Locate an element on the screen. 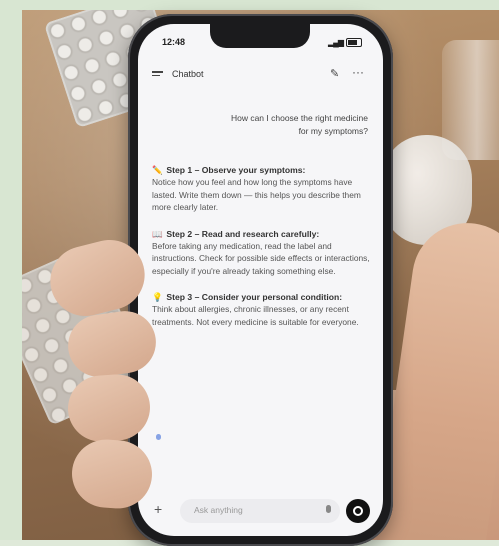 The image size is (499, 546). app-title: Chatbot is located at coordinates (188, 74).